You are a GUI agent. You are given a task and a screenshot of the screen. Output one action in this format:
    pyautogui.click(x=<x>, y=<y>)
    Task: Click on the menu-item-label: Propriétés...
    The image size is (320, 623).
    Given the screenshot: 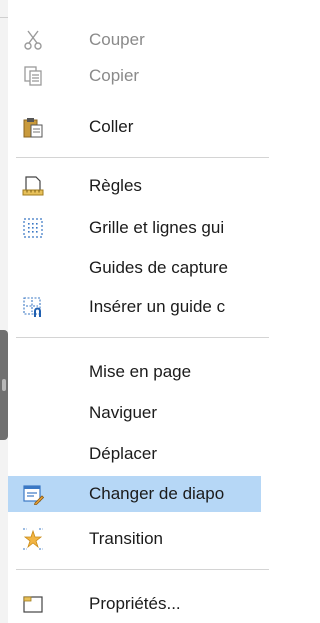 What is the action you would take?
    pyautogui.click(x=135, y=603)
    